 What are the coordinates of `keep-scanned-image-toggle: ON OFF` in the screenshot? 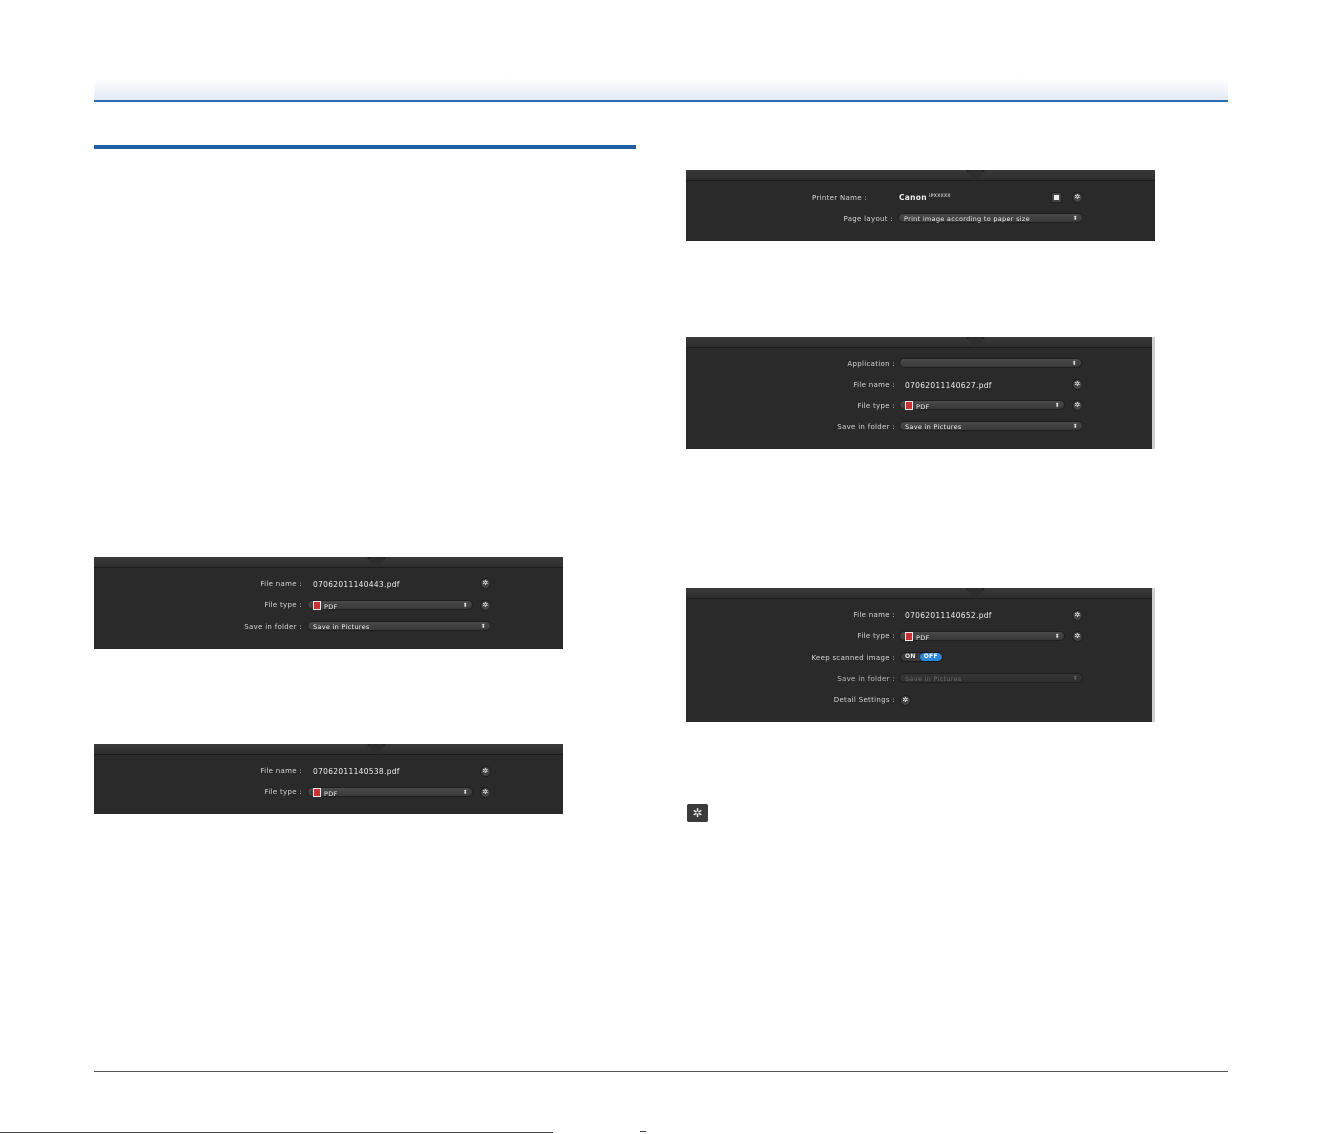 It's located at (921, 657).